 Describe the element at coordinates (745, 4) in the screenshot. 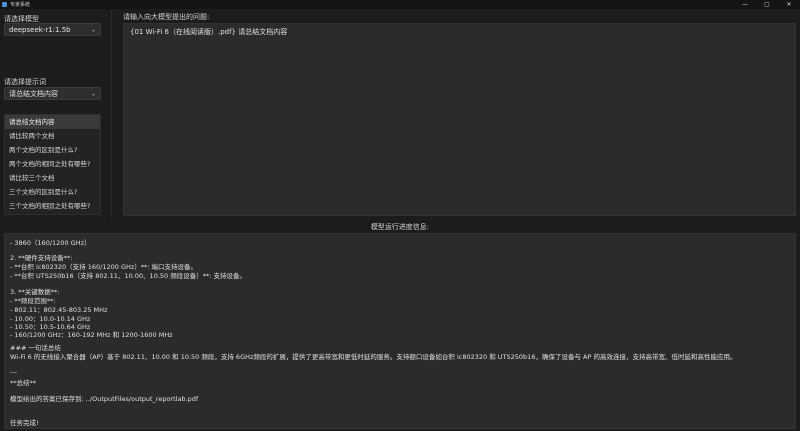

I see `minimize-button: —` at that location.